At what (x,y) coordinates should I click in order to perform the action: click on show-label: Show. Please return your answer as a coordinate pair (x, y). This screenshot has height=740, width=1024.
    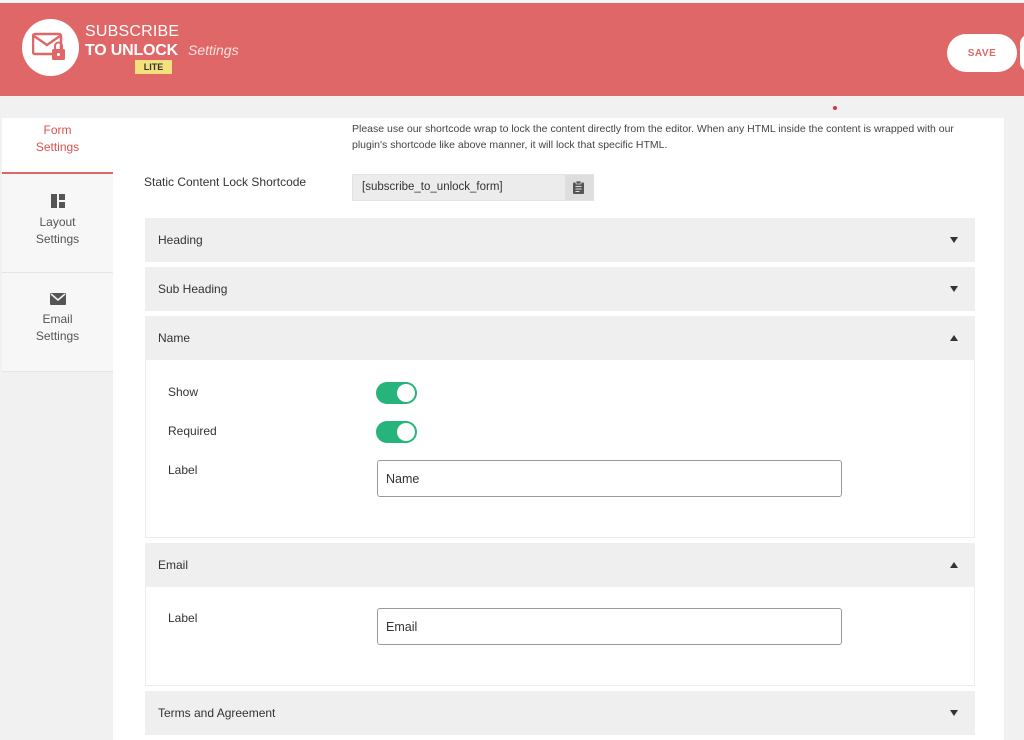
    Looking at the image, I should click on (183, 392).